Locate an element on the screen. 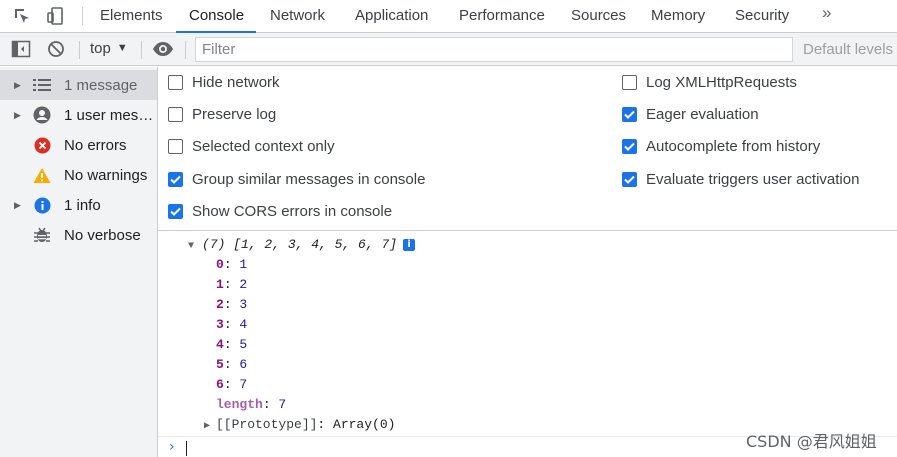 This screenshot has width=897, height=457. user-icon is located at coordinates (42, 115).